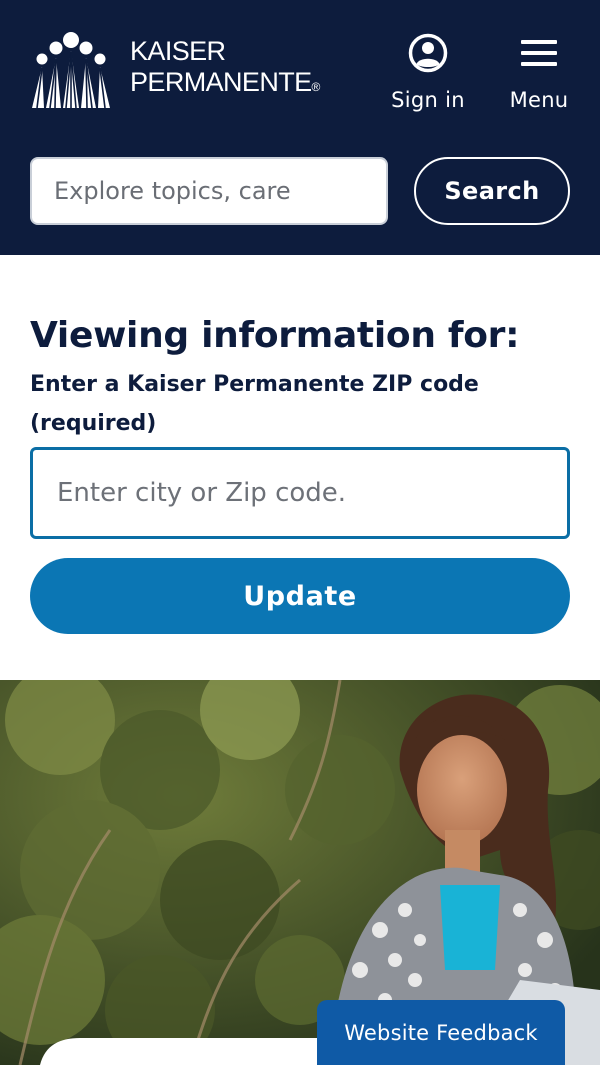 The width and height of the screenshot is (600, 1065). What do you see at coordinates (441, 1032) in the screenshot?
I see `website-feedback-button: Website Feedback` at bounding box center [441, 1032].